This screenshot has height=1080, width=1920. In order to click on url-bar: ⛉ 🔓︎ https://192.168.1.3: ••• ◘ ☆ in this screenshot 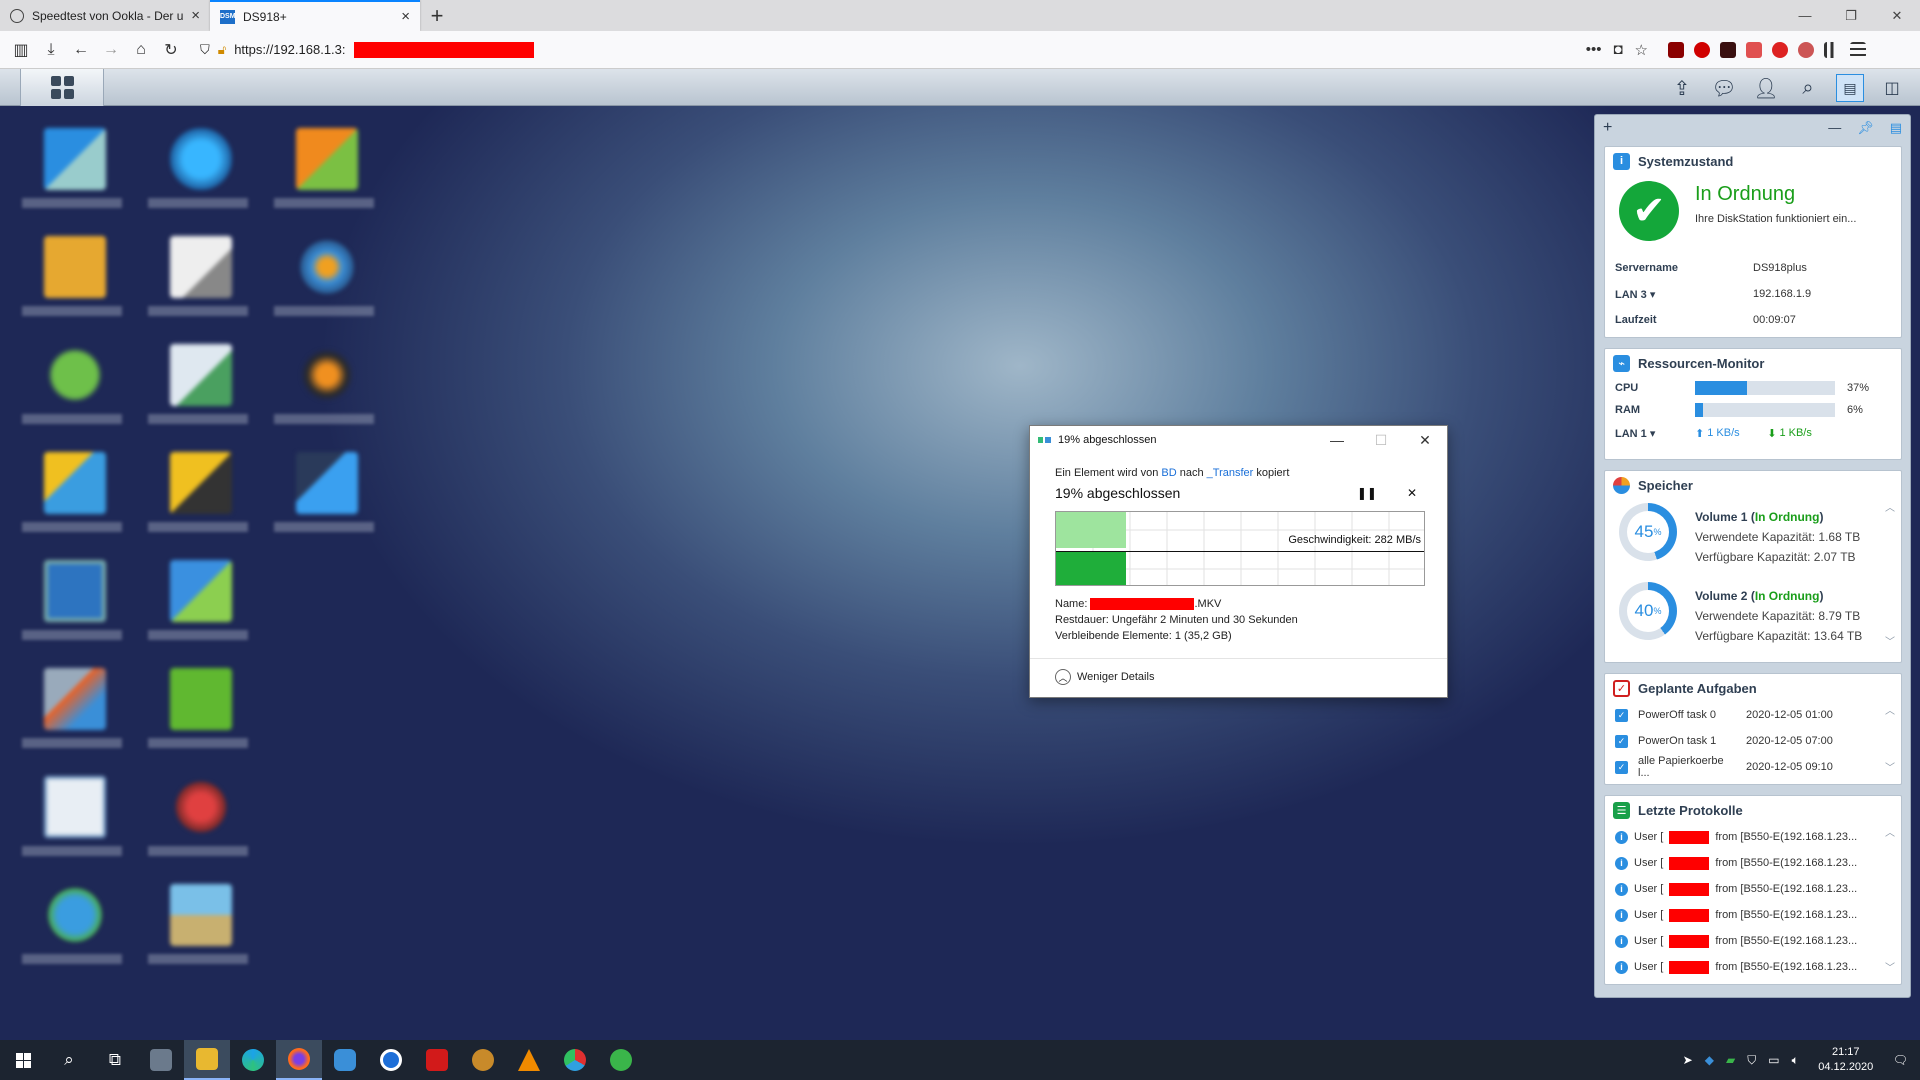, I will do `click(924, 50)`.